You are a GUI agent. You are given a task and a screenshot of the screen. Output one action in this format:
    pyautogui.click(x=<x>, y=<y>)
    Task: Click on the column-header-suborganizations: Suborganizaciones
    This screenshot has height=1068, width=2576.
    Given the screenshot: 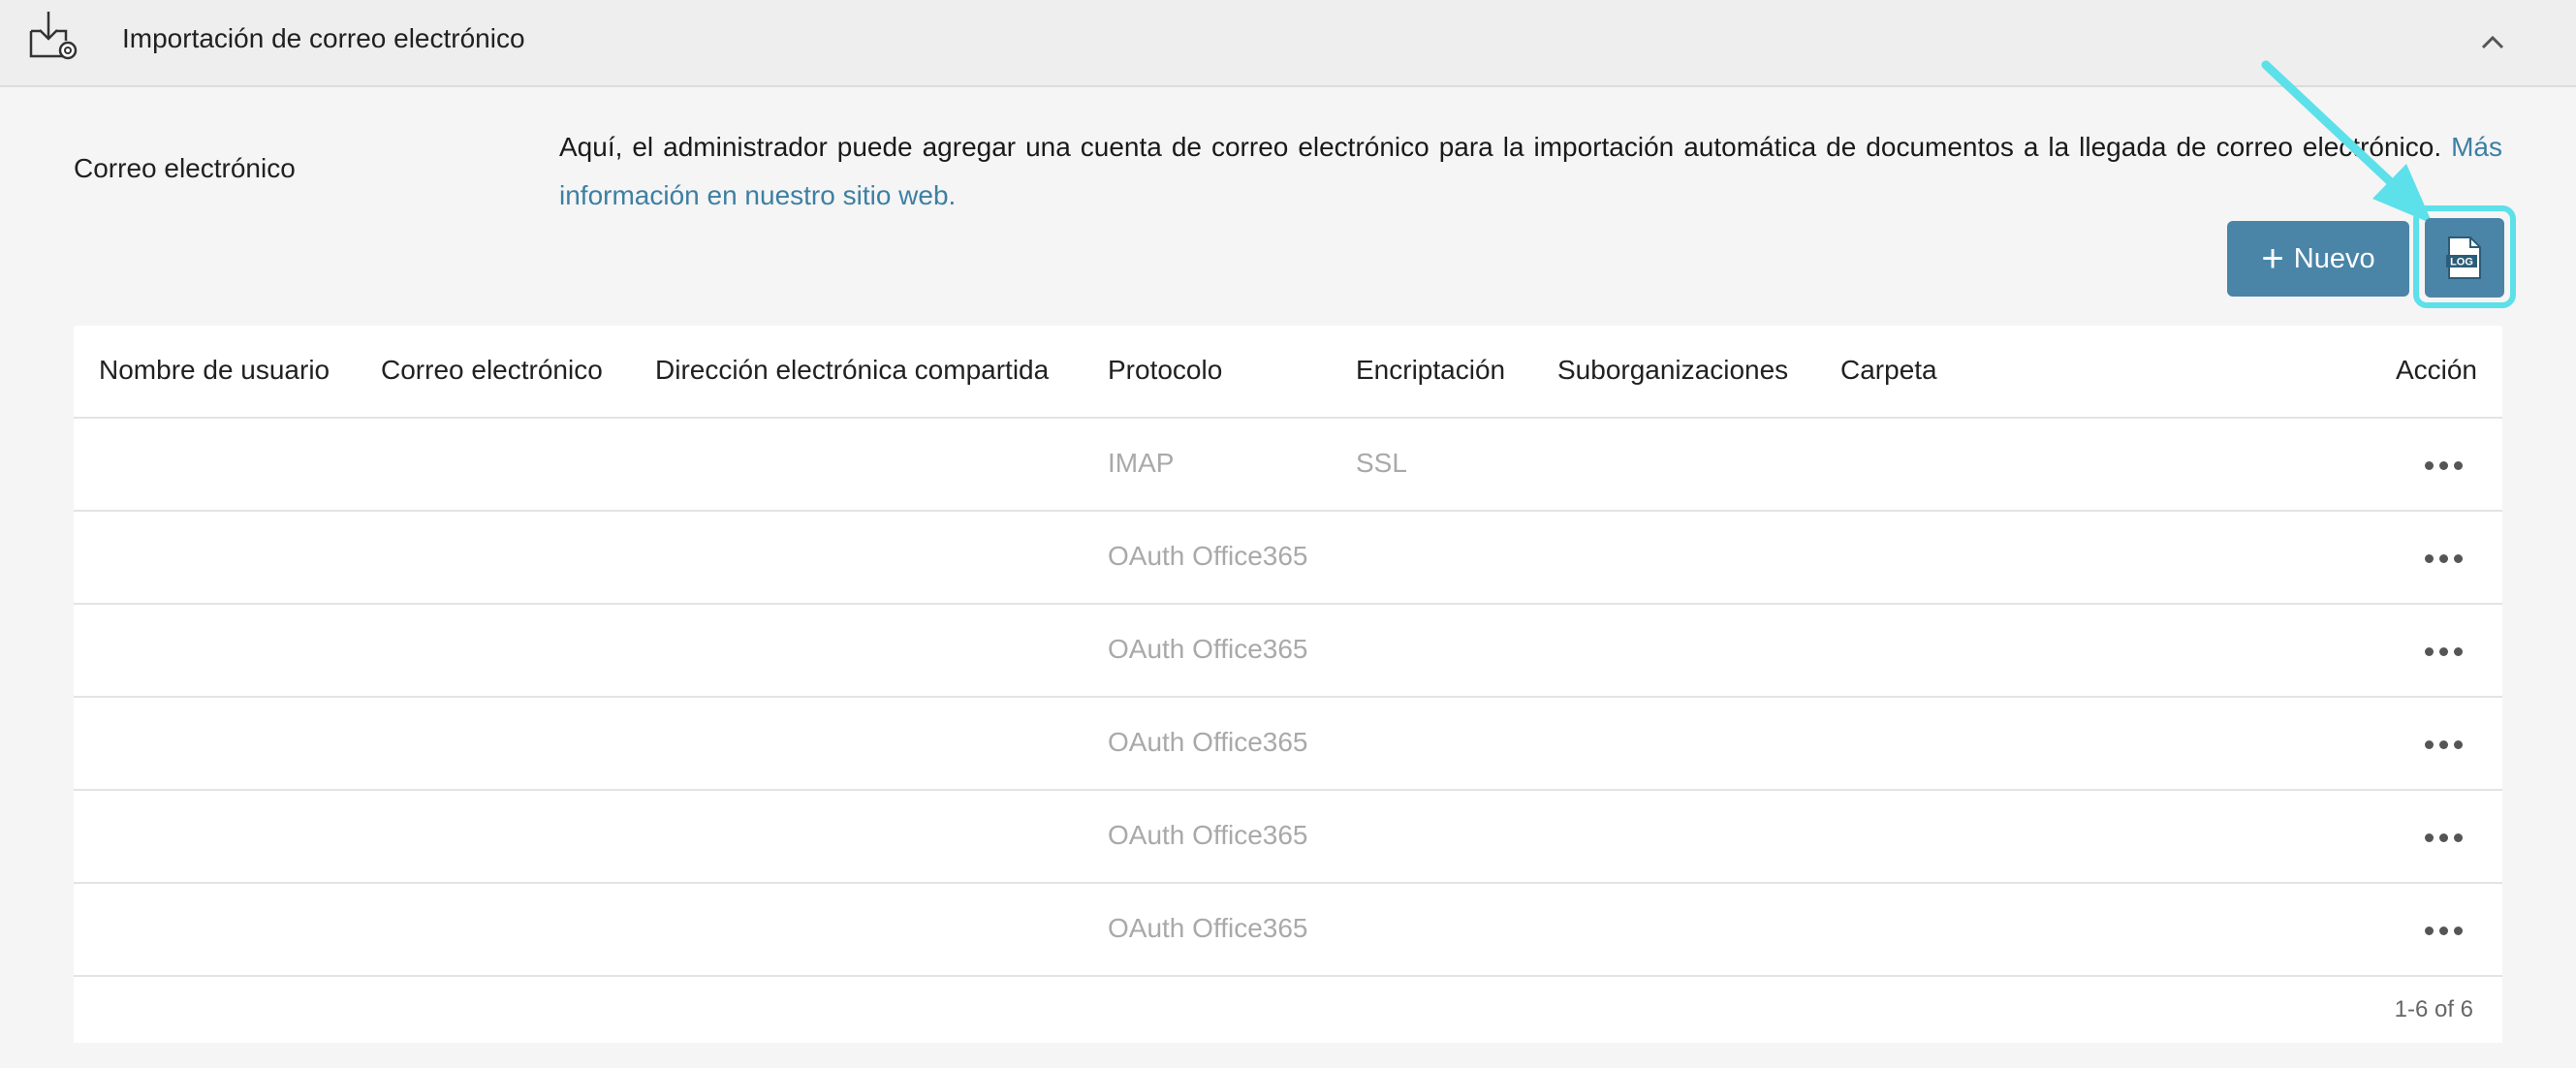 What is the action you would take?
    pyautogui.click(x=1672, y=370)
    